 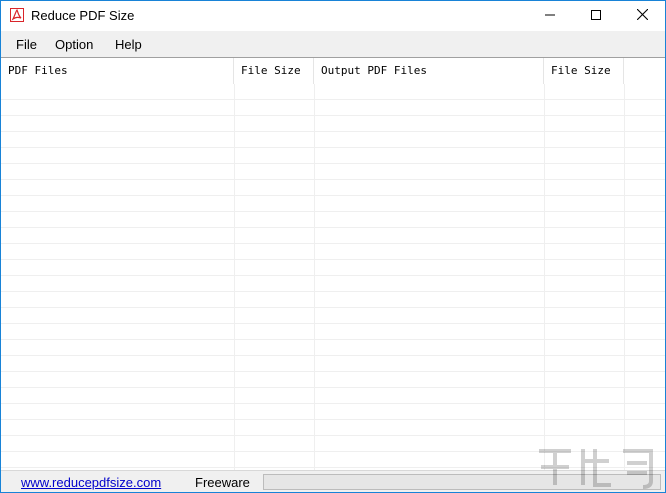 What do you see at coordinates (91, 482) in the screenshot?
I see `website-link: www.reducepdfsize.com` at bounding box center [91, 482].